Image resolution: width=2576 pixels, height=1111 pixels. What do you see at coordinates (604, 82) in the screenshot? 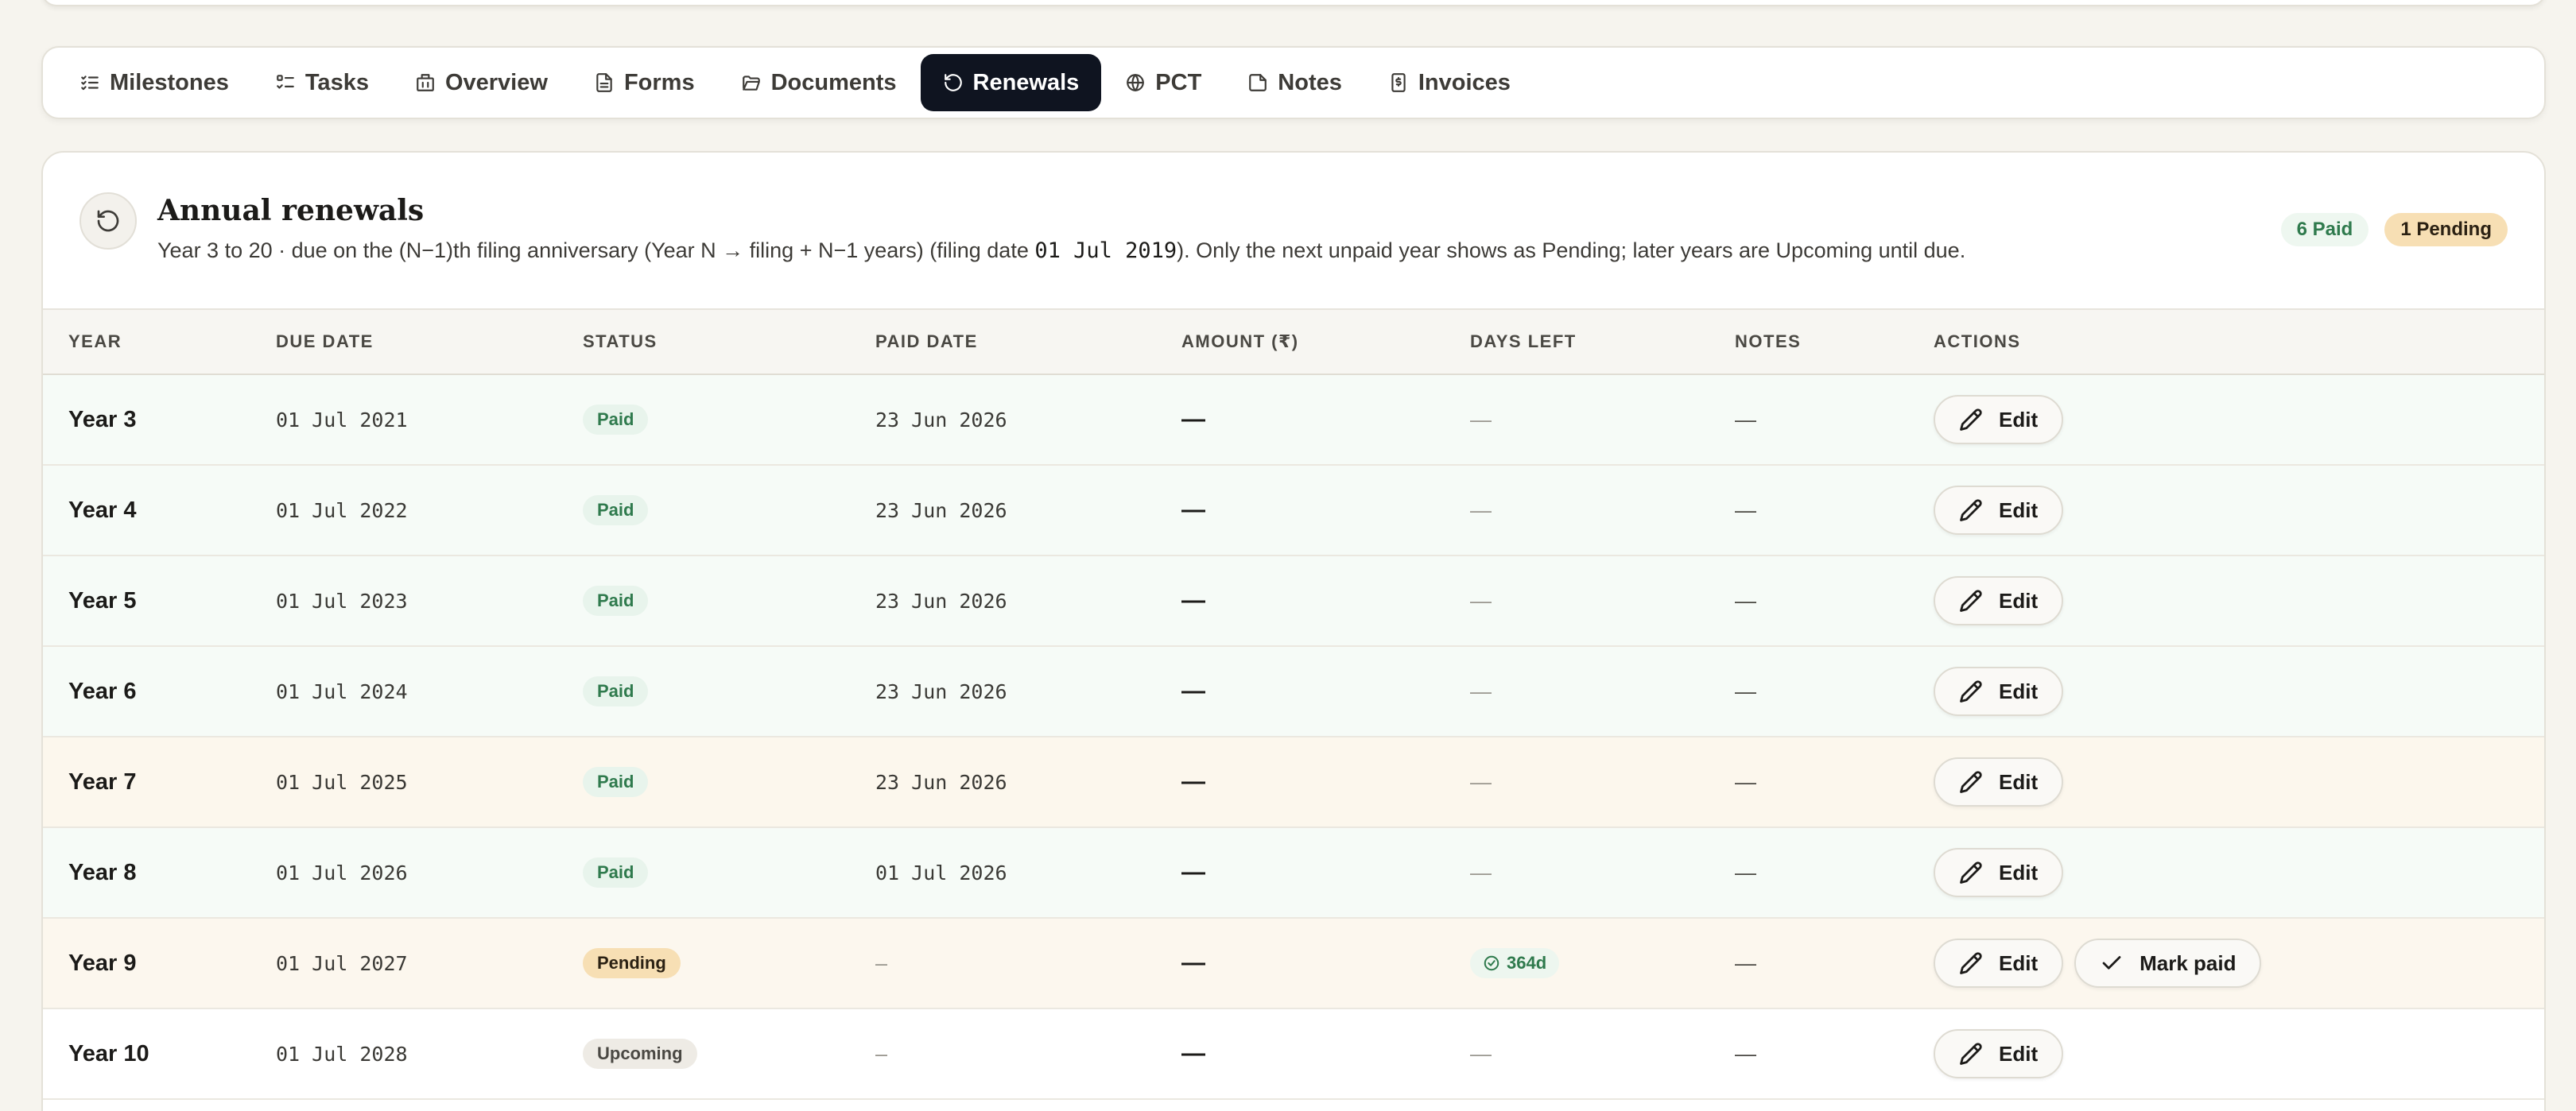
I see `file-text-icon` at bounding box center [604, 82].